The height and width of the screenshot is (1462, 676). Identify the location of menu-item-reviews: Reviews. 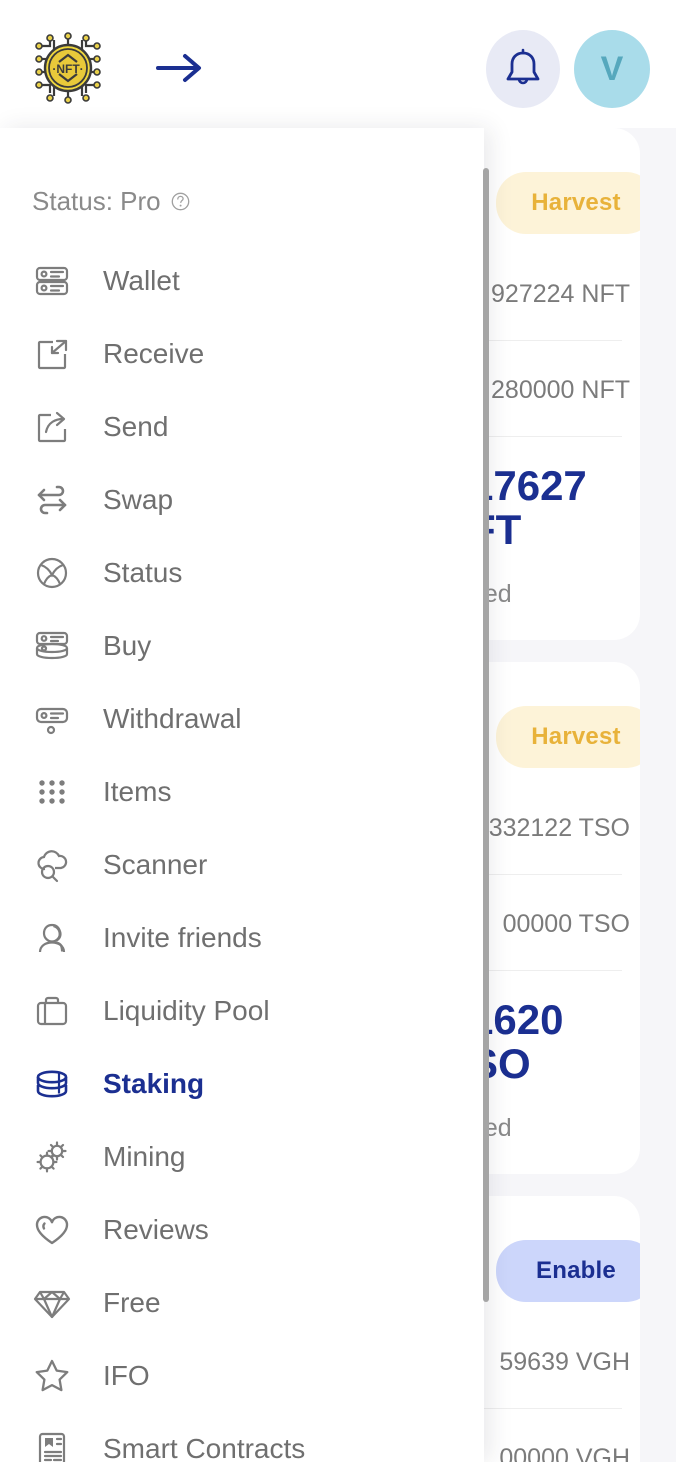
(242, 1229).